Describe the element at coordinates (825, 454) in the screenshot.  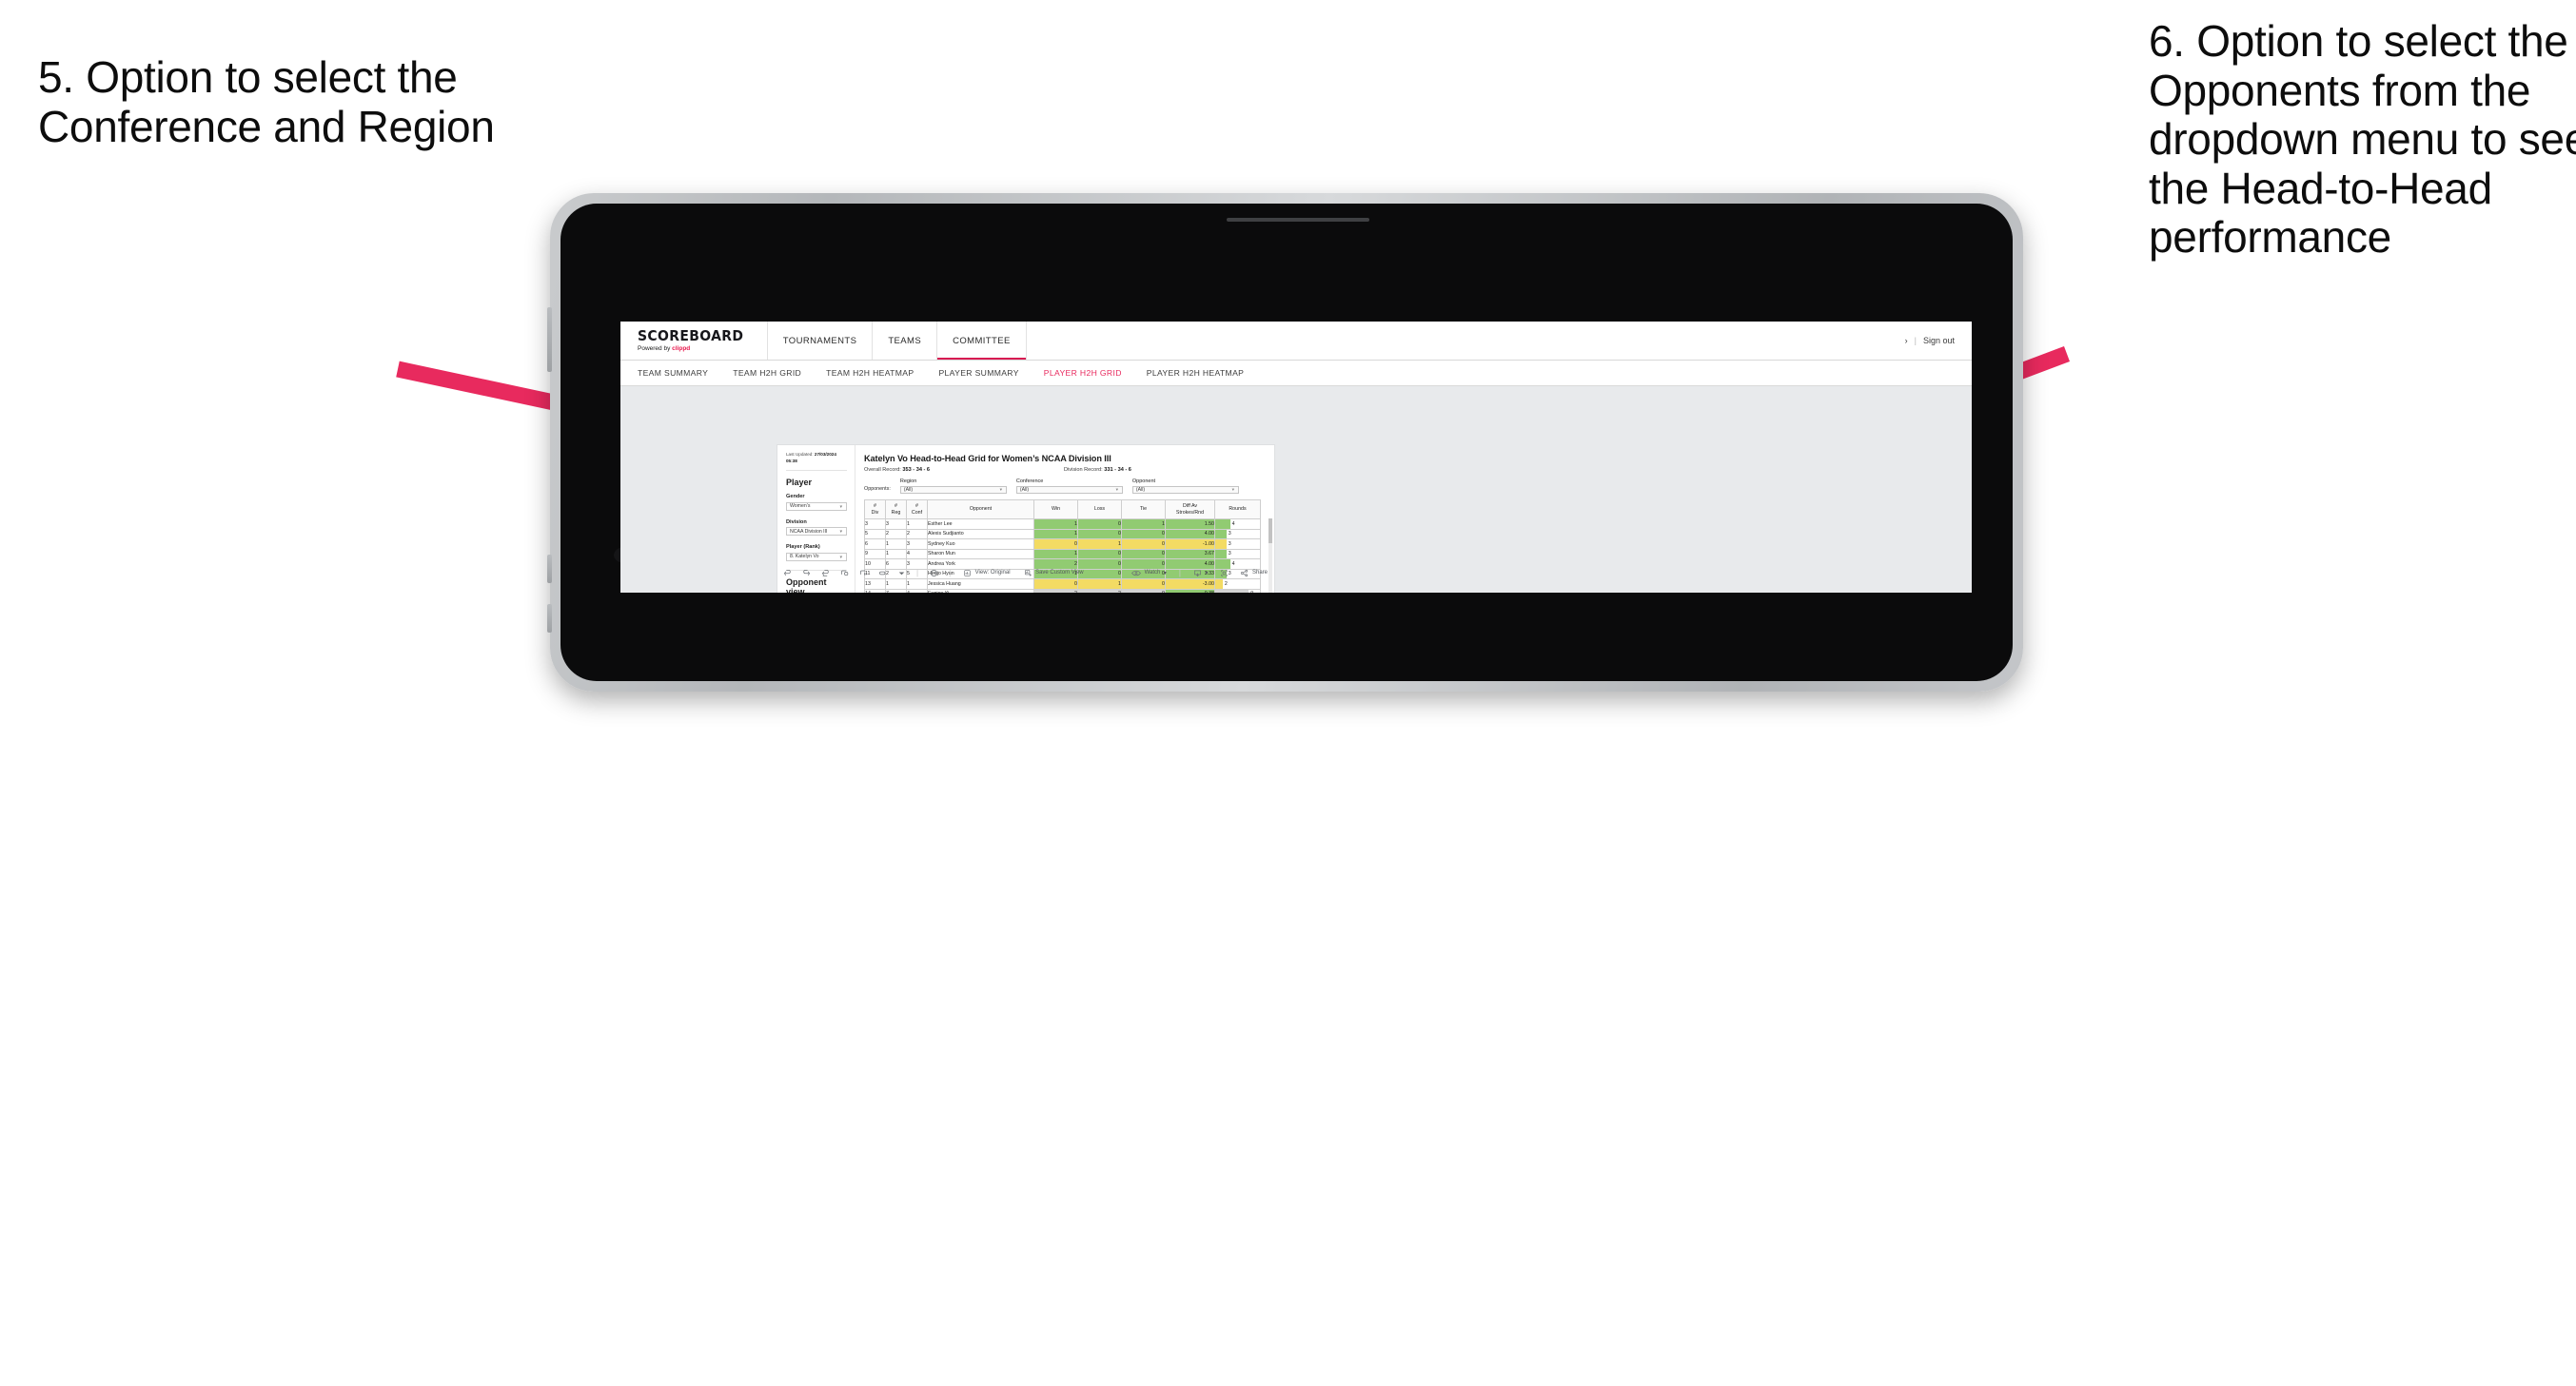
I see `last-updated-date: 27/03/2024` at that location.